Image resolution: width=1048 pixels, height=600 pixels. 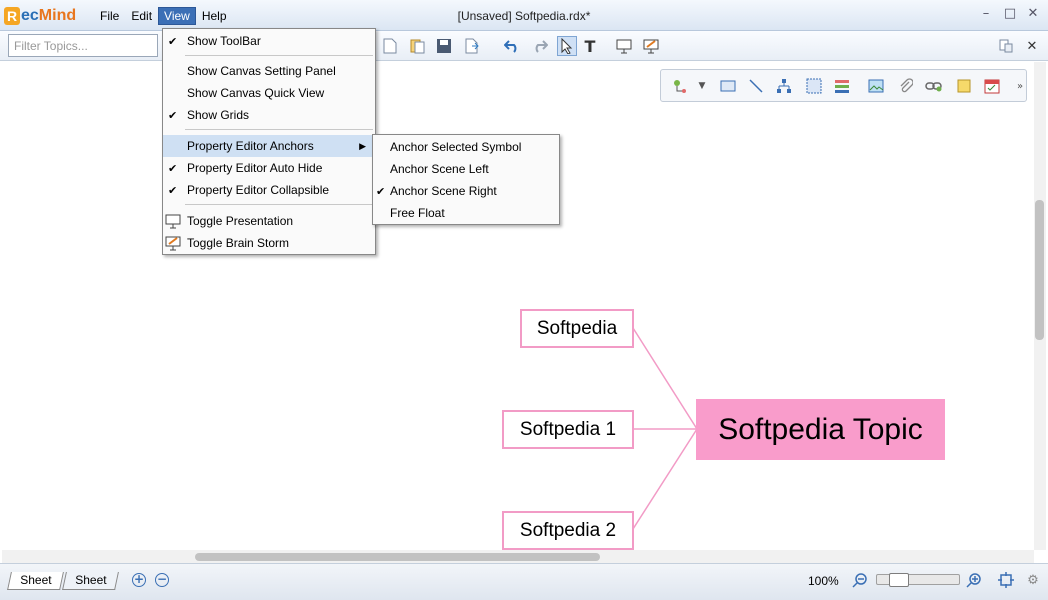 What do you see at coordinates (524, 581) in the screenshot?
I see `status-bar: Sheet Sheet + − 100% ⚙` at bounding box center [524, 581].